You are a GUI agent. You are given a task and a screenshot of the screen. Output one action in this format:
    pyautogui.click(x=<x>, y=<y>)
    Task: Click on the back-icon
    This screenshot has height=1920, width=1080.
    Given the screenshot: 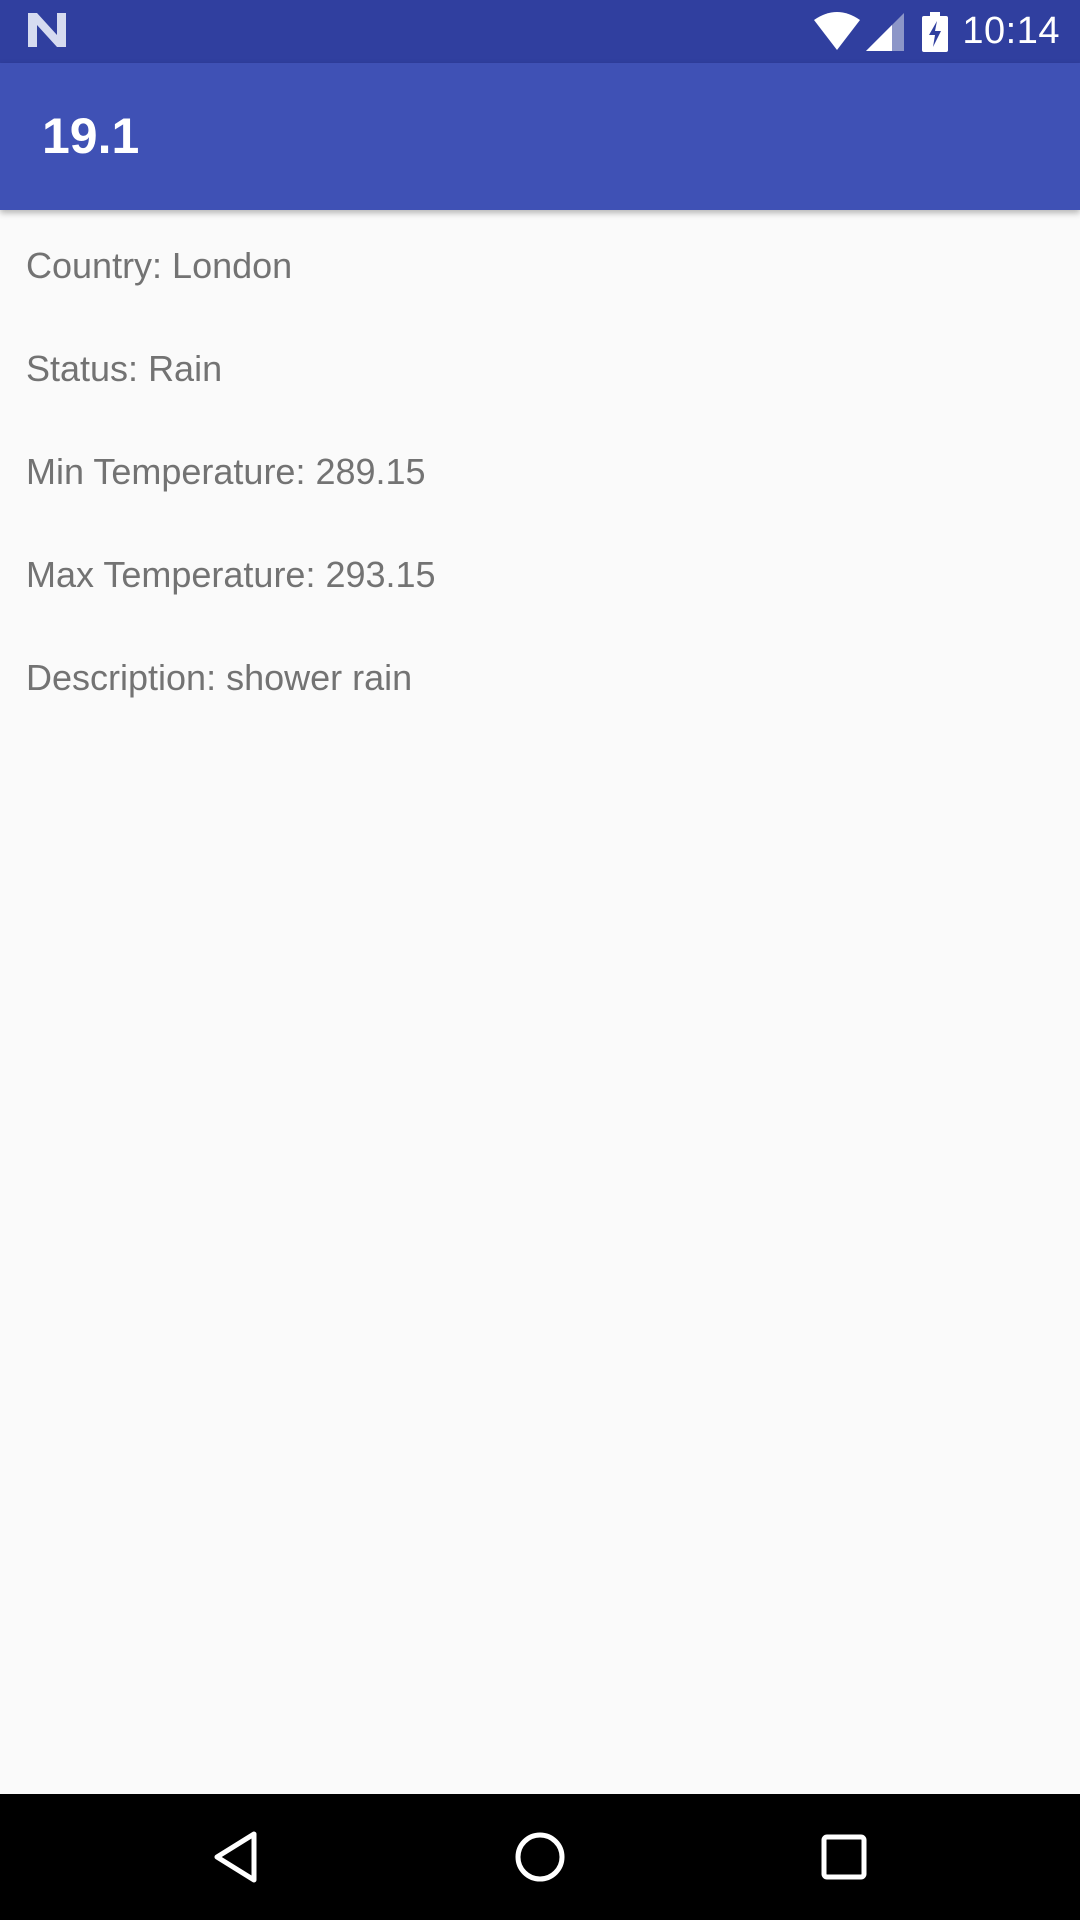 What is the action you would take?
    pyautogui.click(x=235, y=1857)
    